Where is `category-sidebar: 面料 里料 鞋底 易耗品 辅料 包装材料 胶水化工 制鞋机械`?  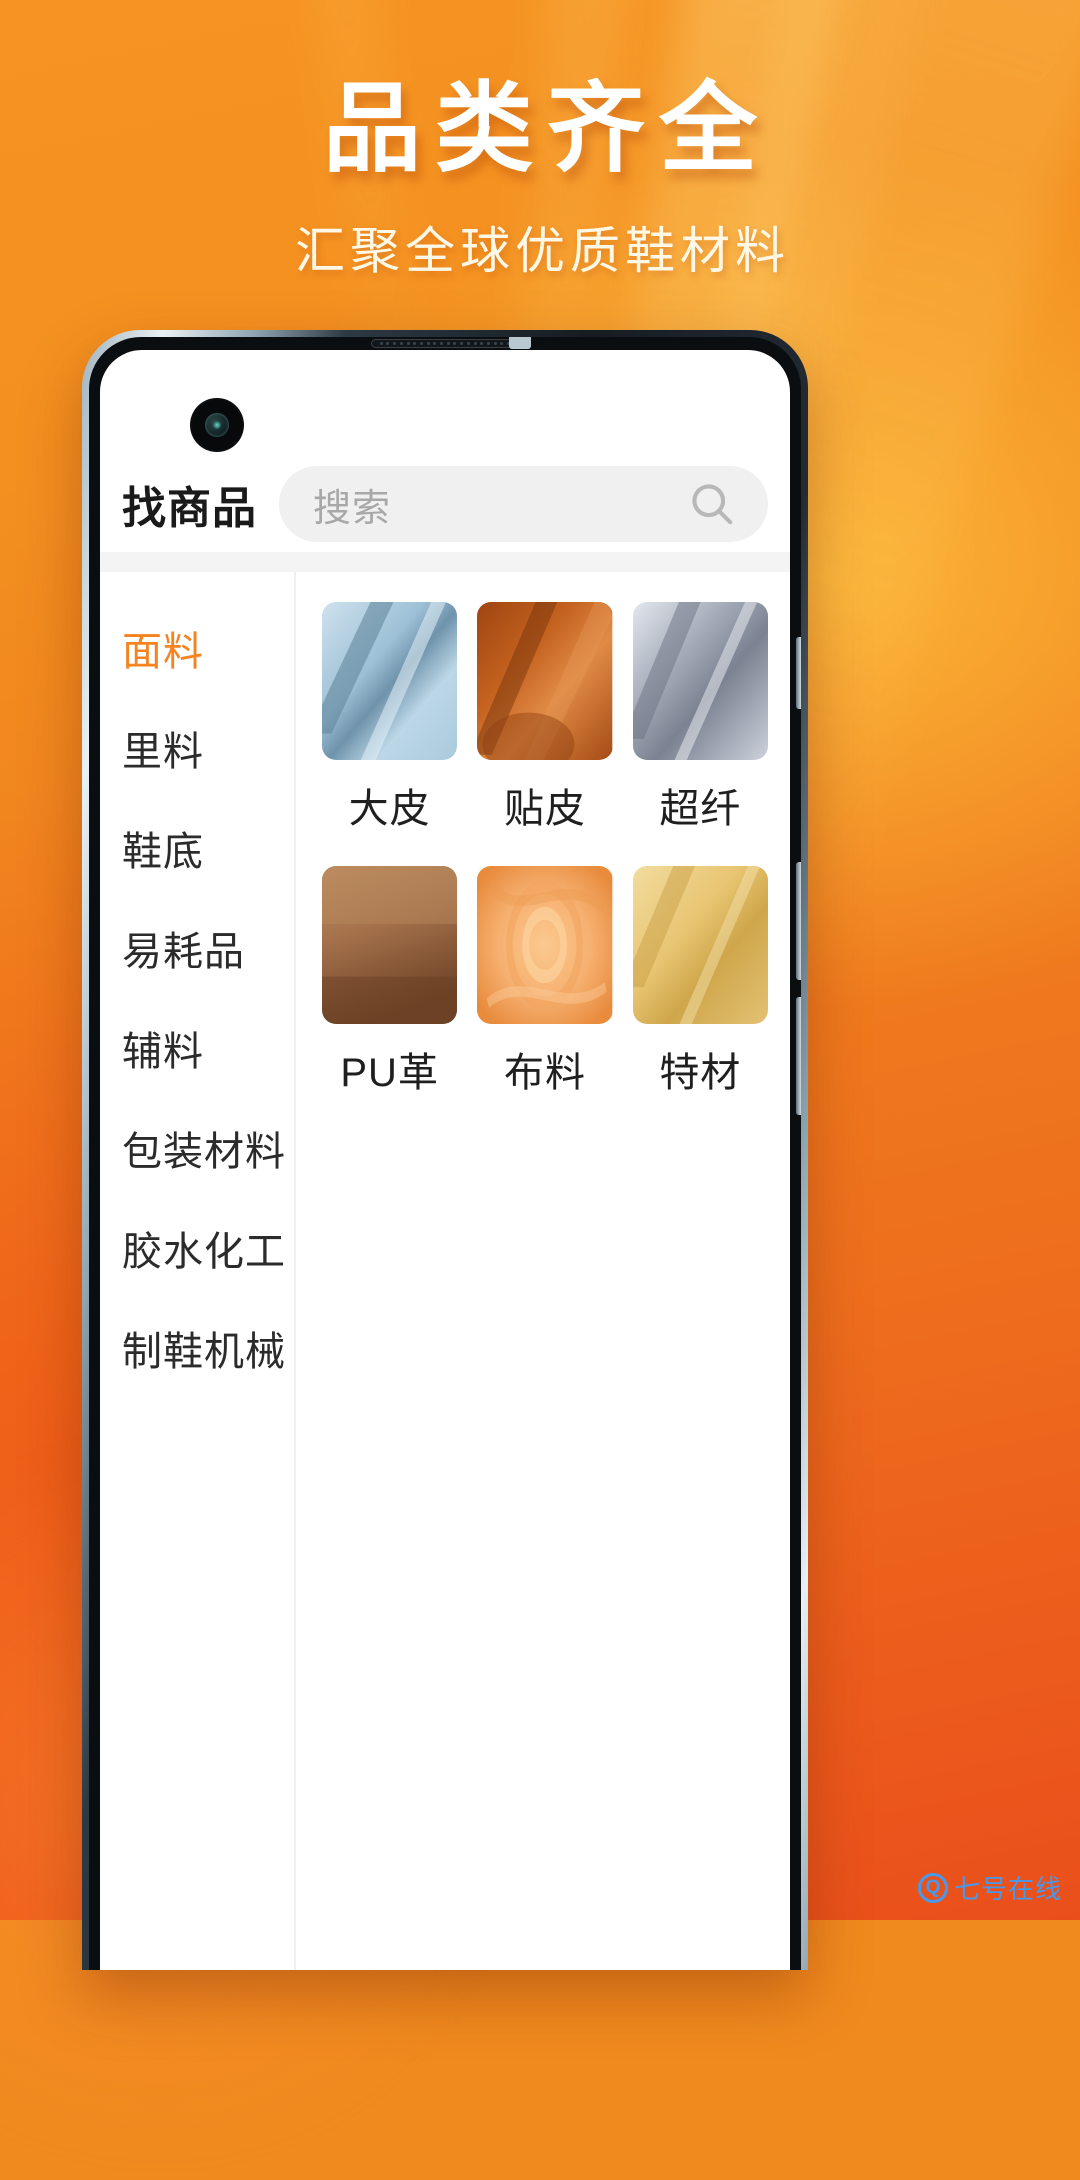 category-sidebar: 面料 里料 鞋底 易耗品 辅料 包装材料 胶水化工 制鞋机械 is located at coordinates (198, 1271).